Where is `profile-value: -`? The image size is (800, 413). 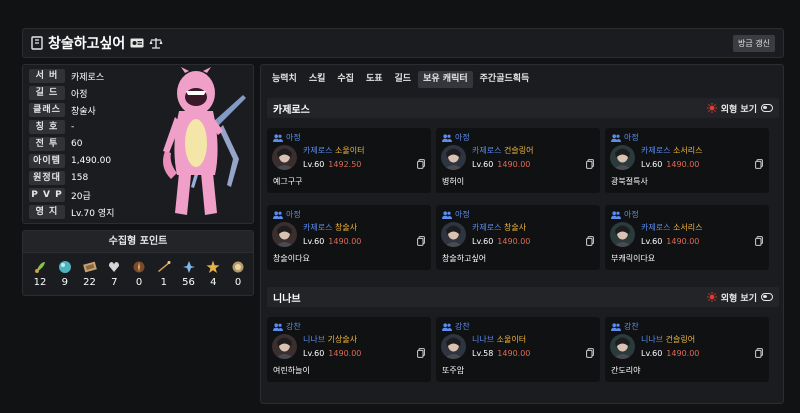
profile-value: - is located at coordinates (73, 127).